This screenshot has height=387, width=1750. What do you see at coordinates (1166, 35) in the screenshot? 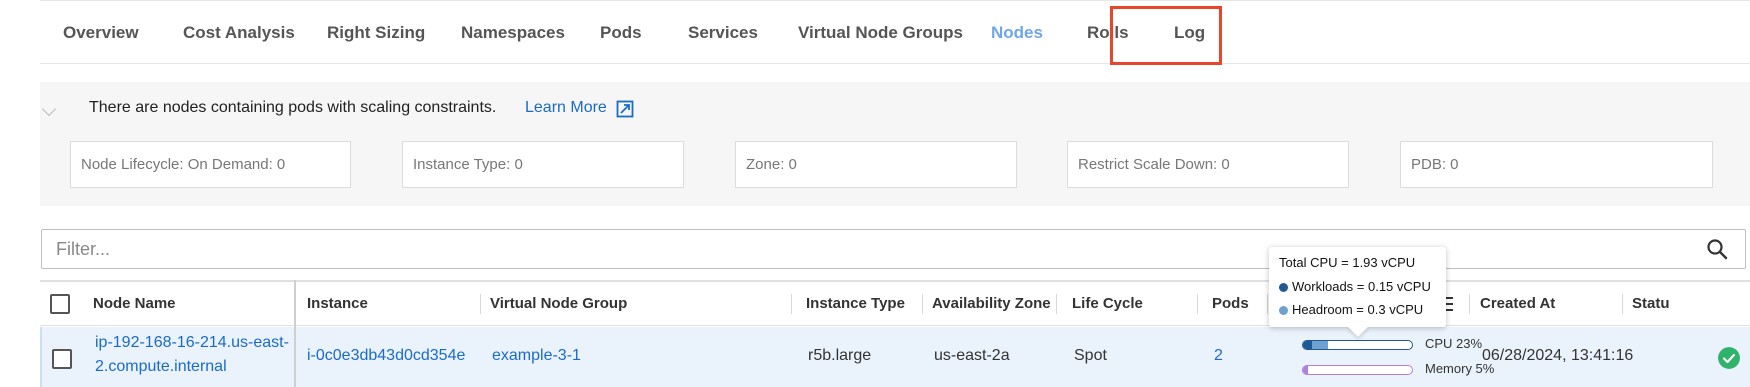
I see `active-tab-highlight` at bounding box center [1166, 35].